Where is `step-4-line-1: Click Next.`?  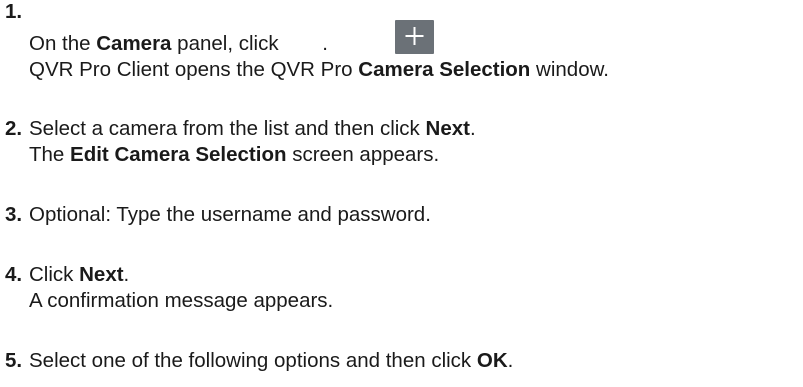
step-4-line-1: Click Next. is located at coordinates (79, 274).